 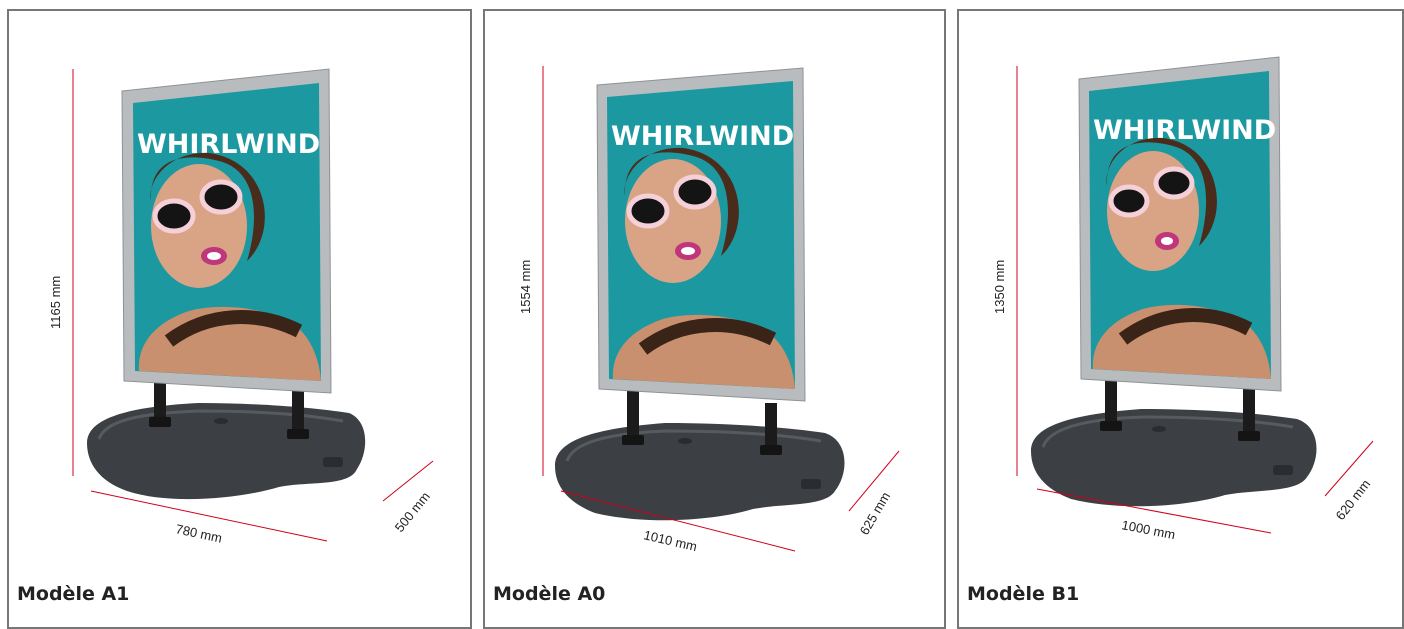 I want to click on width-dimension-label: 1000 mm, so click(x=1148, y=529).